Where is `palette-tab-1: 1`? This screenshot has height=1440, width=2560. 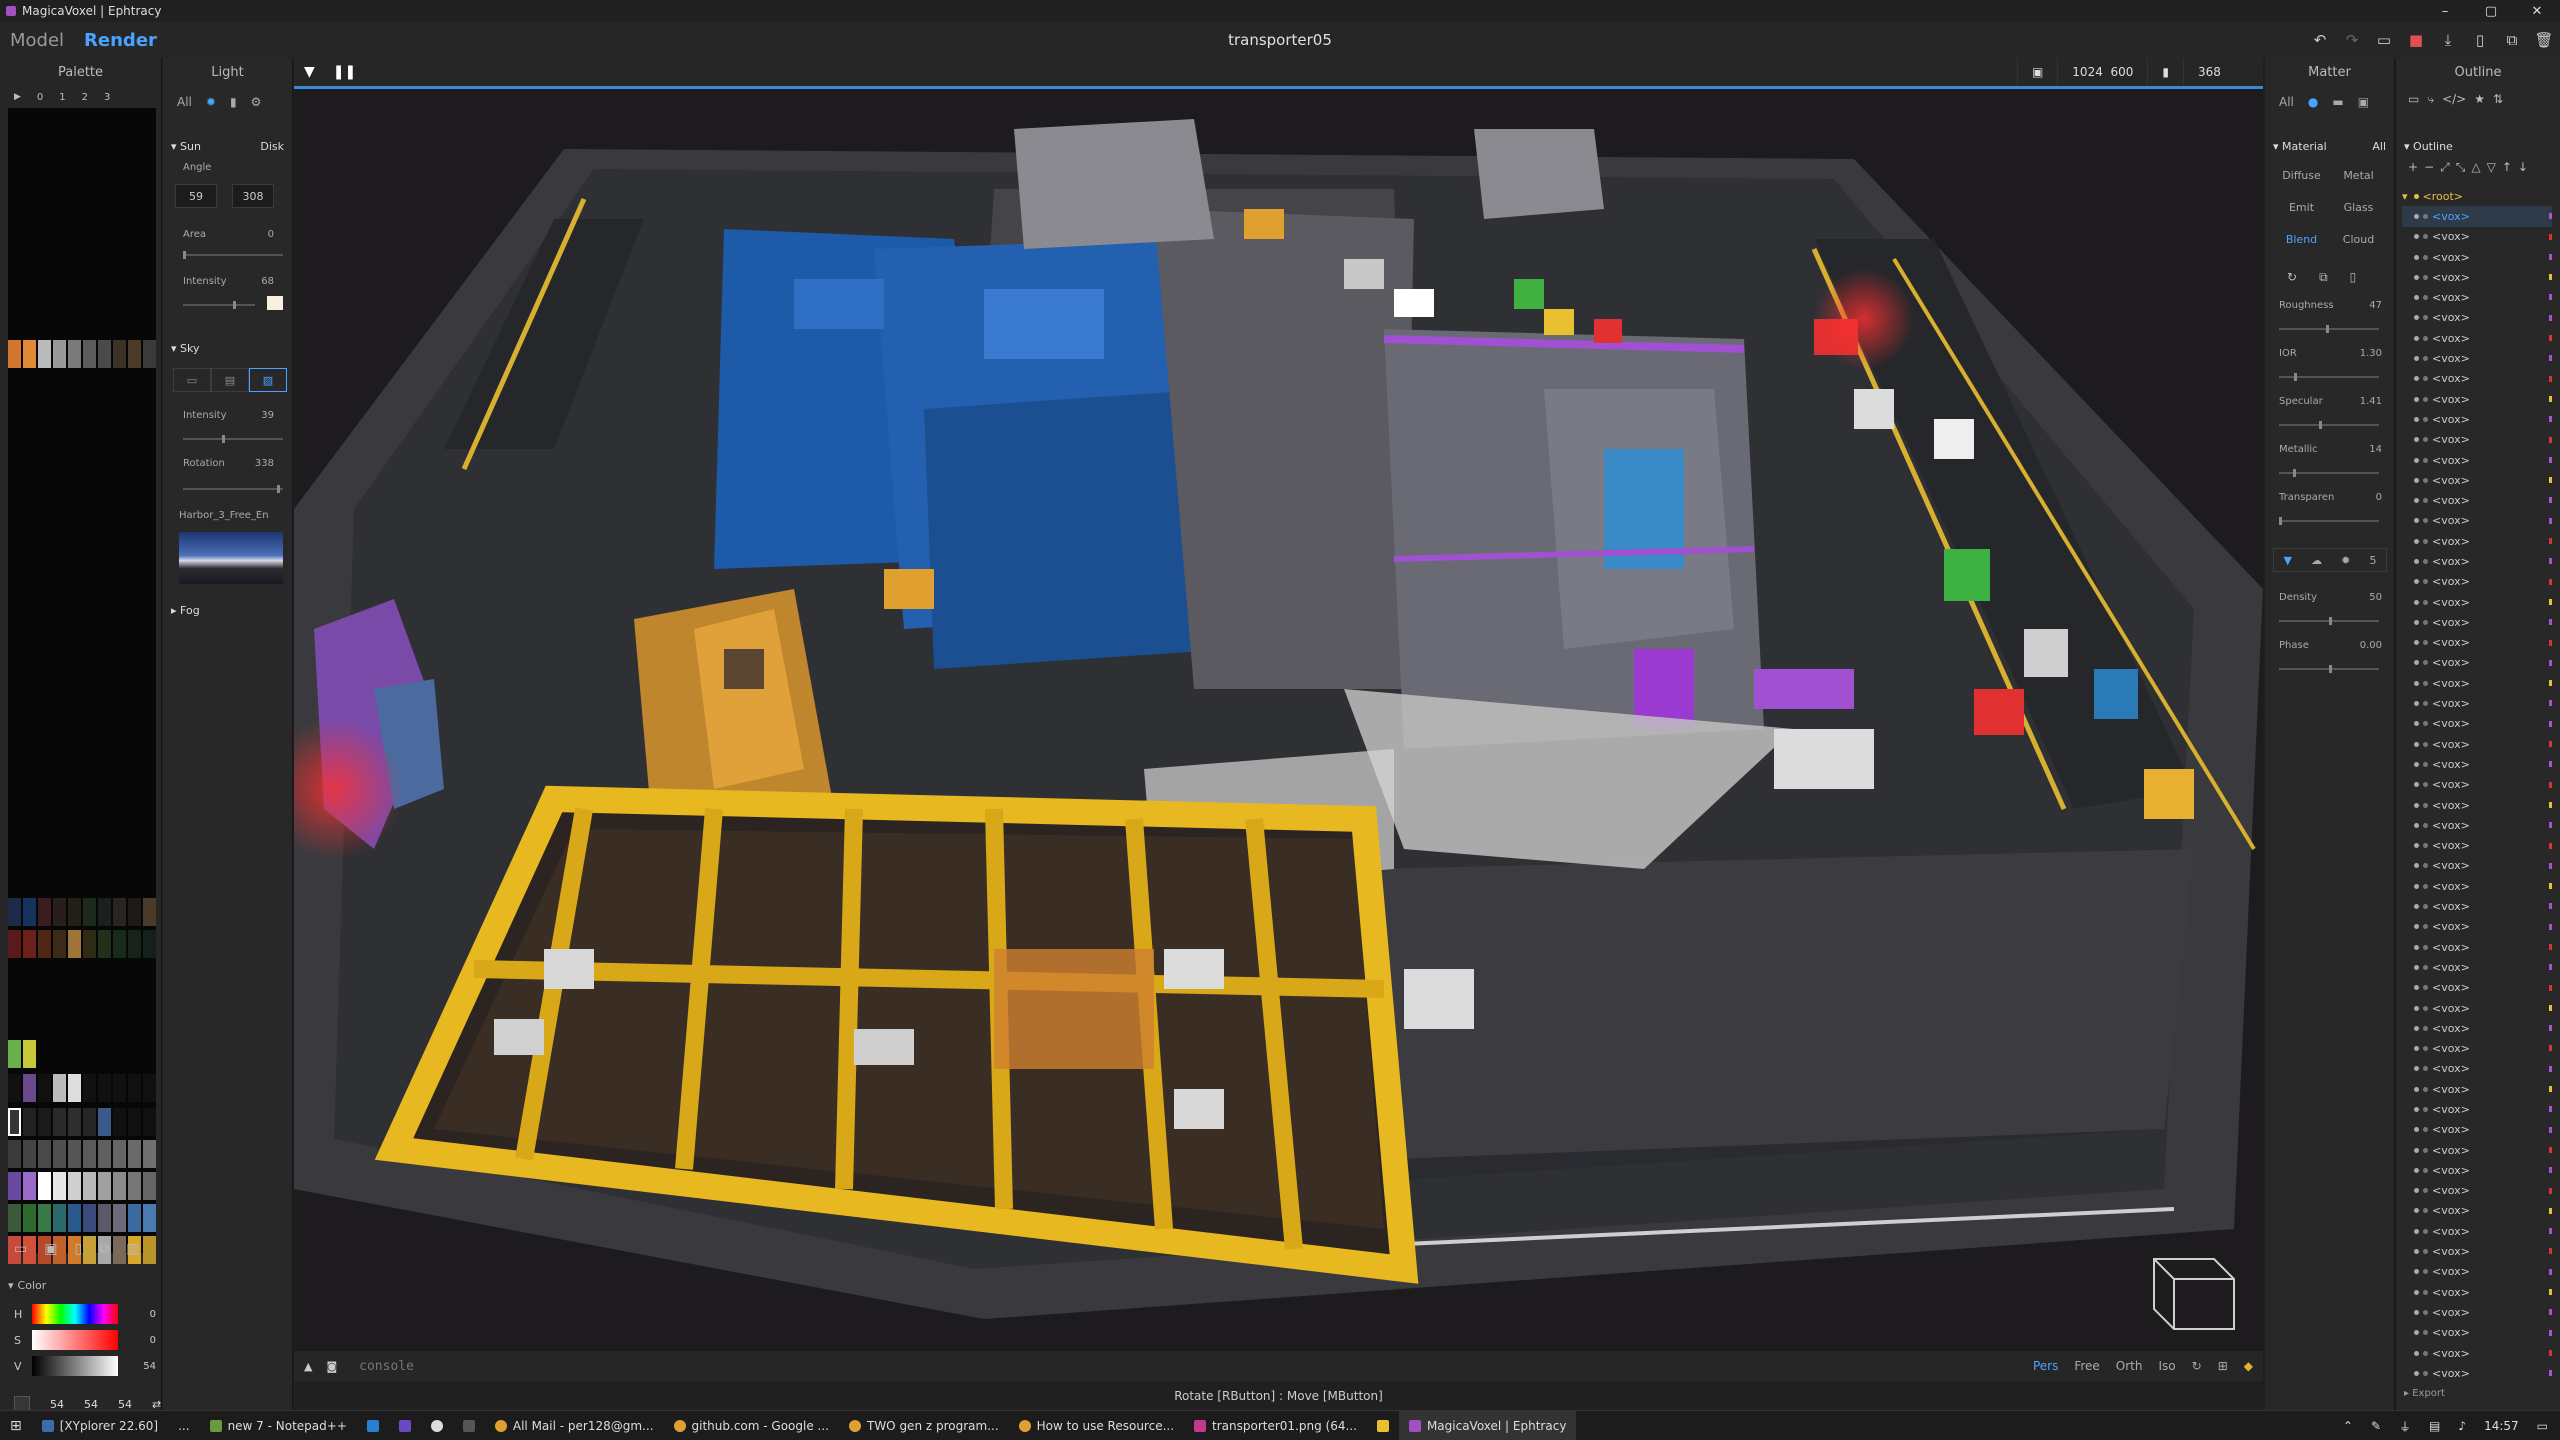 palette-tab-1: 1 is located at coordinates (62, 97).